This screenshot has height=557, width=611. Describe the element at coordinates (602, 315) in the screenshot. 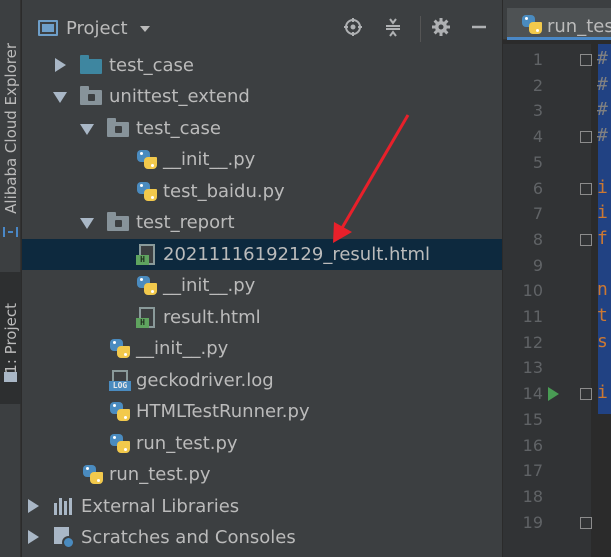

I see `code-char: t` at that location.